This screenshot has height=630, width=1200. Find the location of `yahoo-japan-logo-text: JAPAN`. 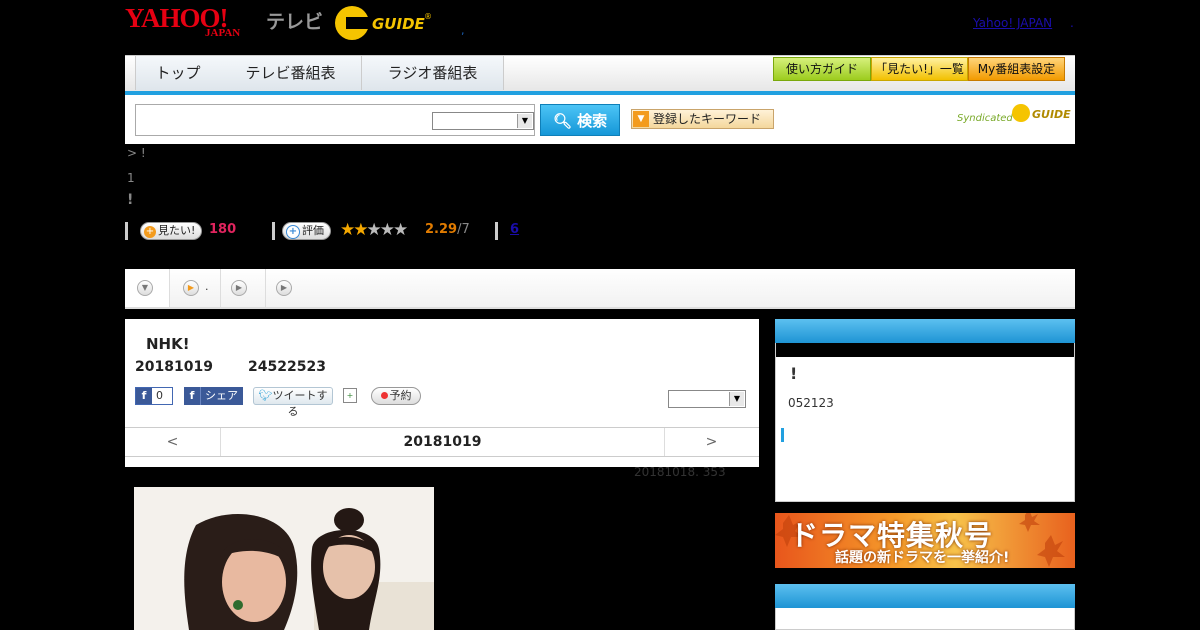

yahoo-japan-logo-text: JAPAN is located at coordinates (223, 33).